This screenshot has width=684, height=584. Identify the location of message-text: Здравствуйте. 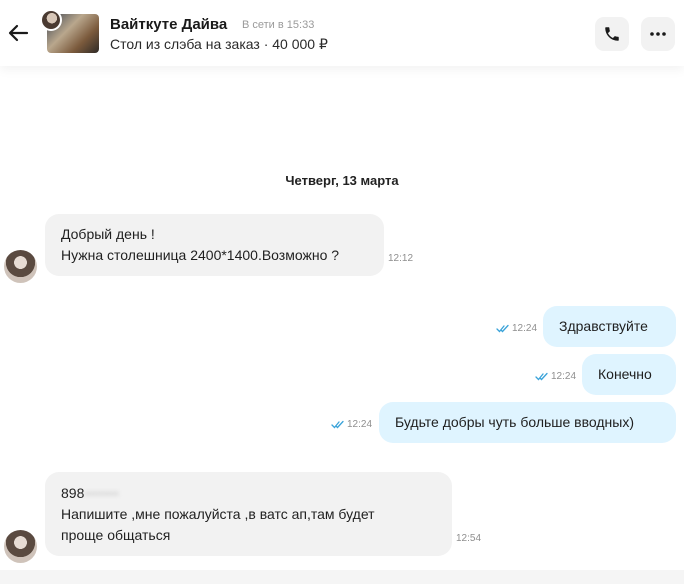
(603, 326).